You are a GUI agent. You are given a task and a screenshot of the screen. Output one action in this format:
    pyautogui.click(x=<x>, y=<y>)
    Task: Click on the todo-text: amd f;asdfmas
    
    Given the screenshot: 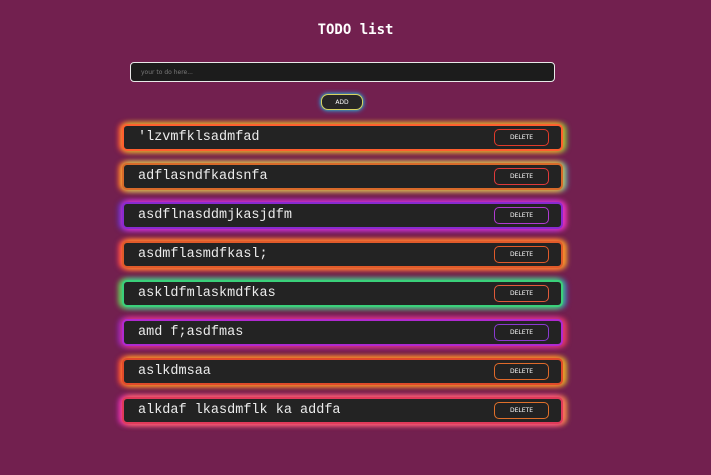 What is the action you would take?
    pyautogui.click(x=191, y=332)
    